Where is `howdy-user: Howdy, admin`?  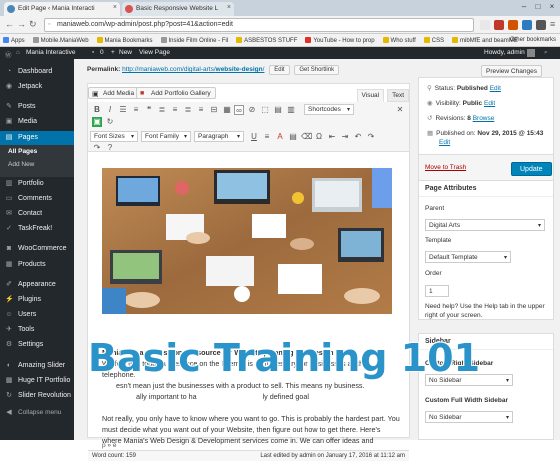
howdy-user: Howdy, admin is located at coordinates (504, 52).